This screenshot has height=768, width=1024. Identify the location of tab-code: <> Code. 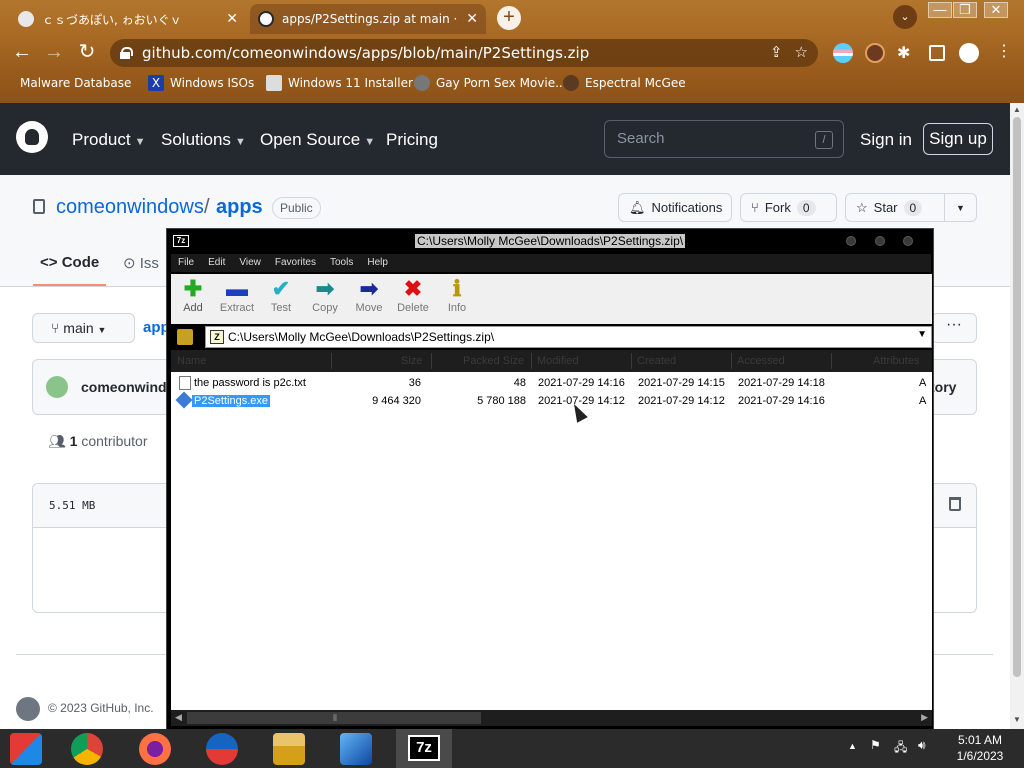
(69, 262).